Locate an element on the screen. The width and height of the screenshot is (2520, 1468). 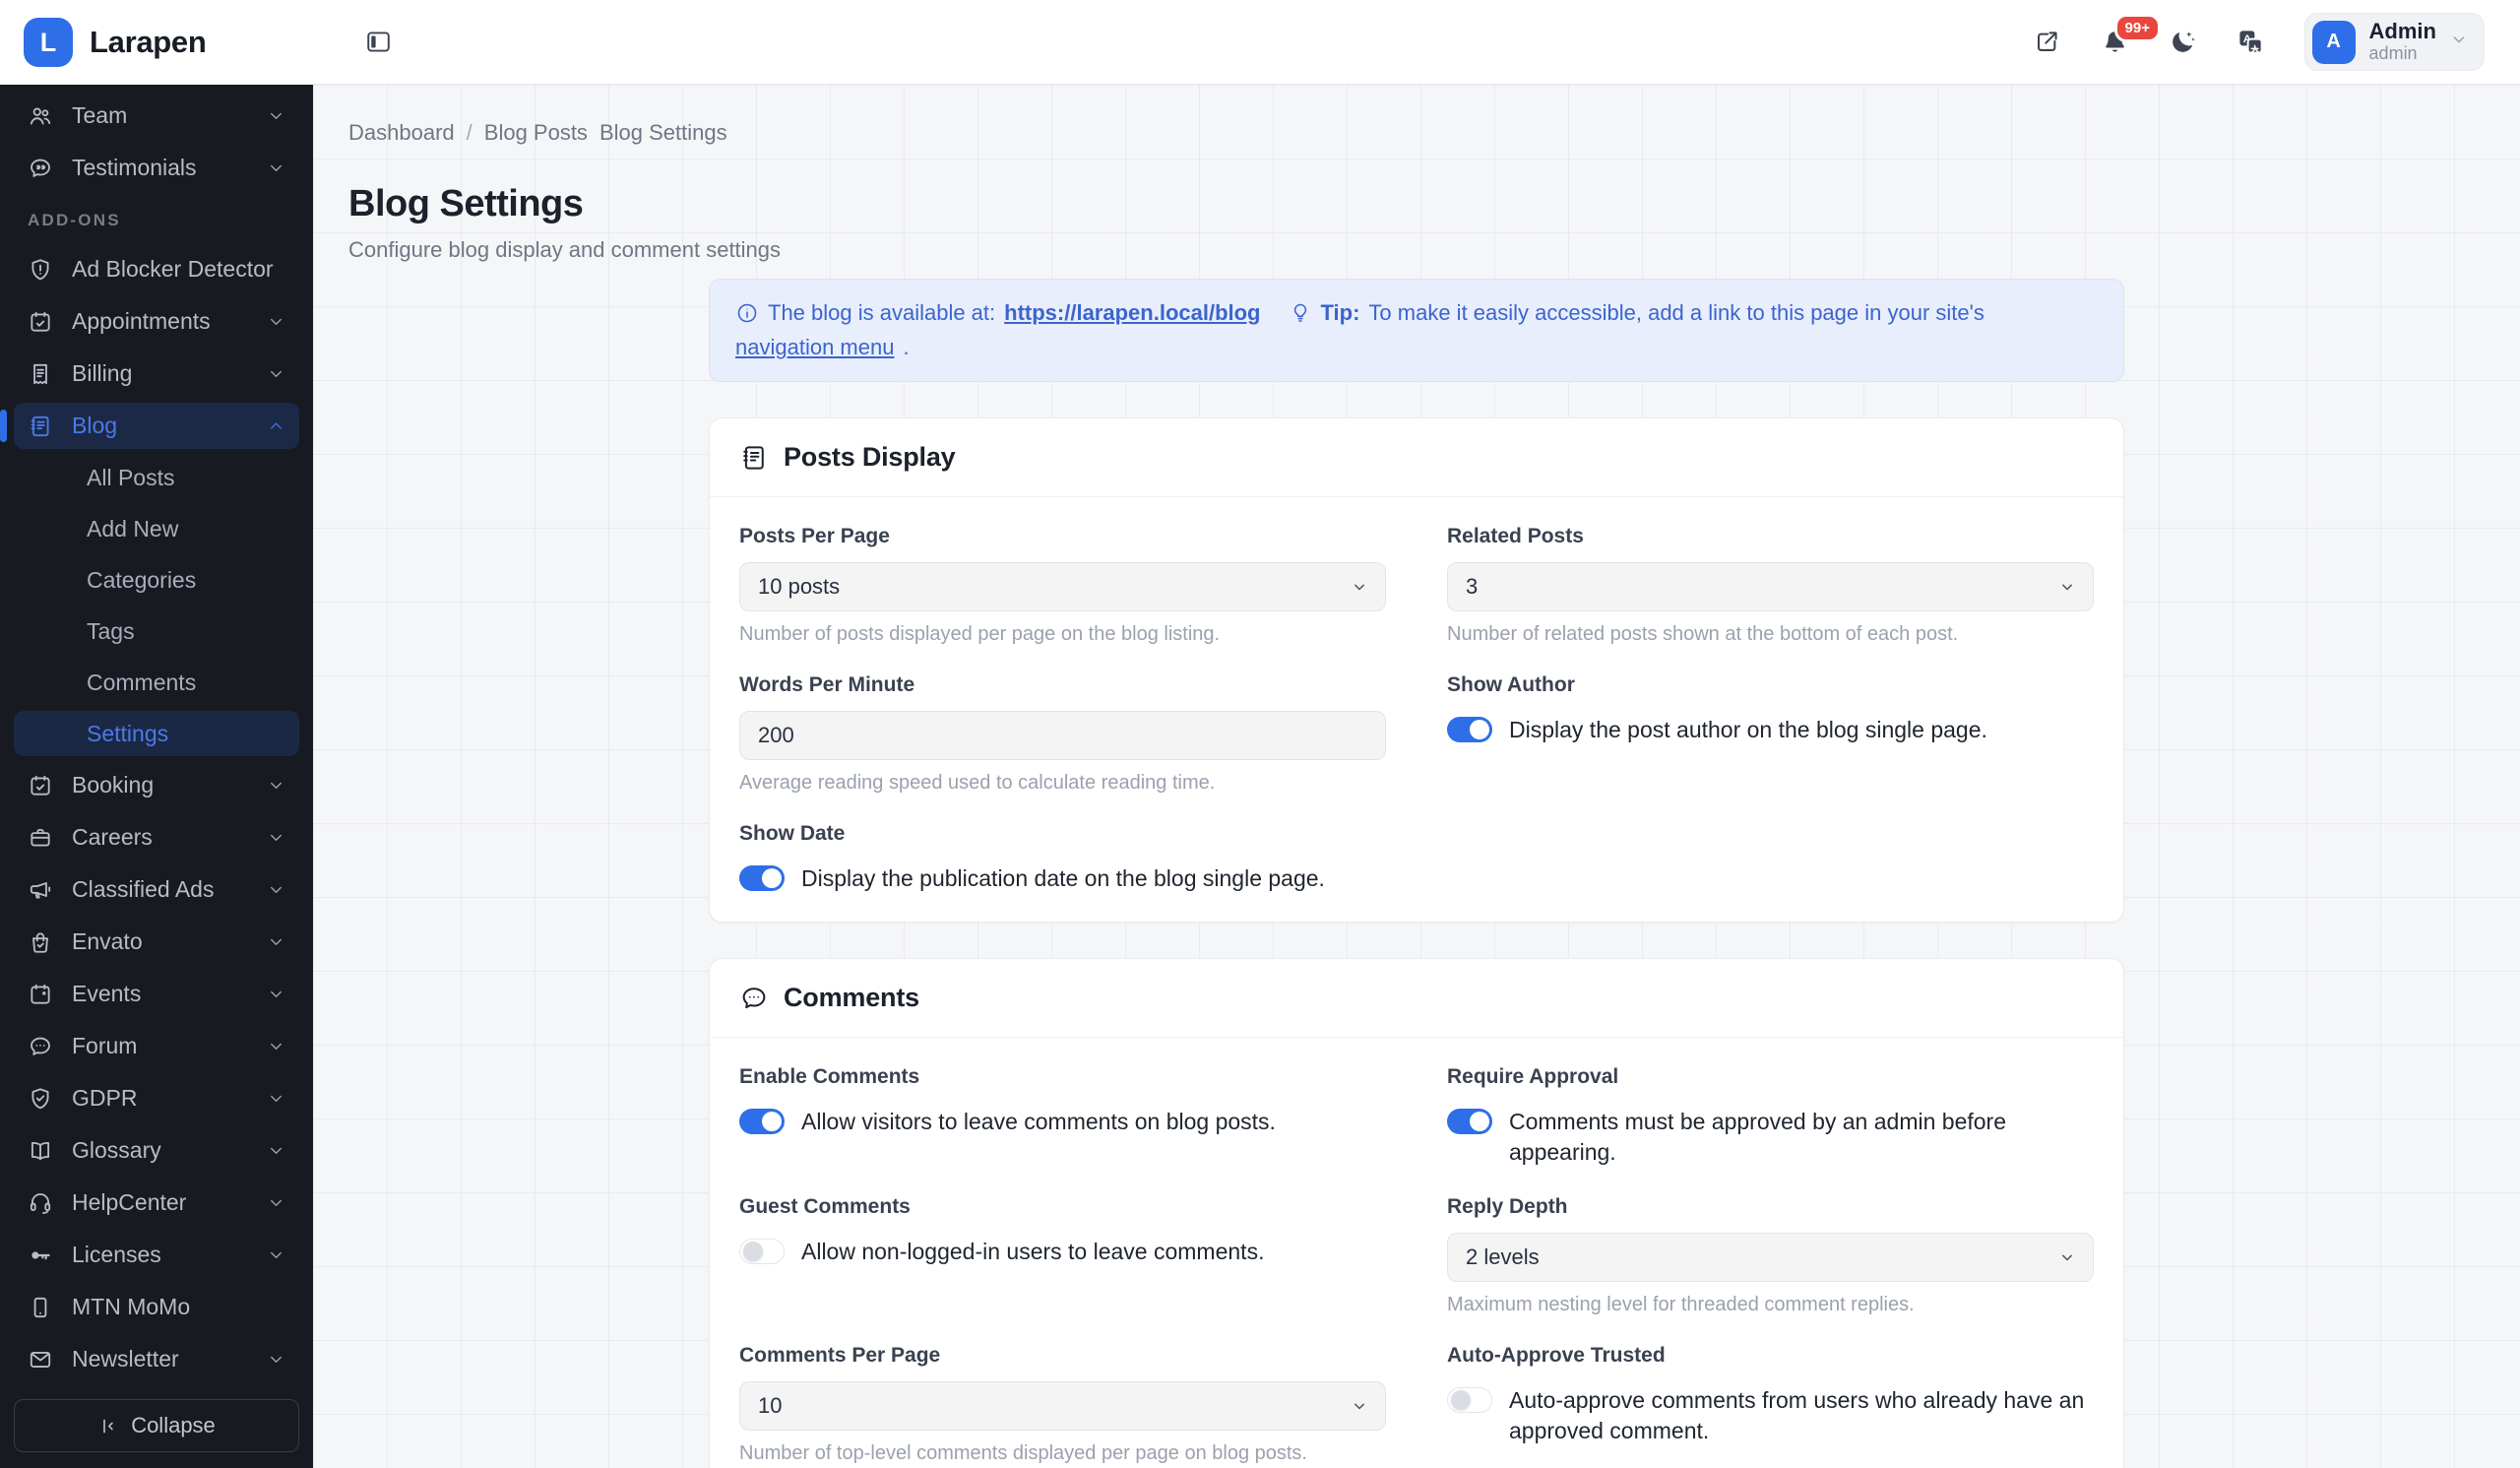
sidebar-item-events: Events is located at coordinates (156, 994).